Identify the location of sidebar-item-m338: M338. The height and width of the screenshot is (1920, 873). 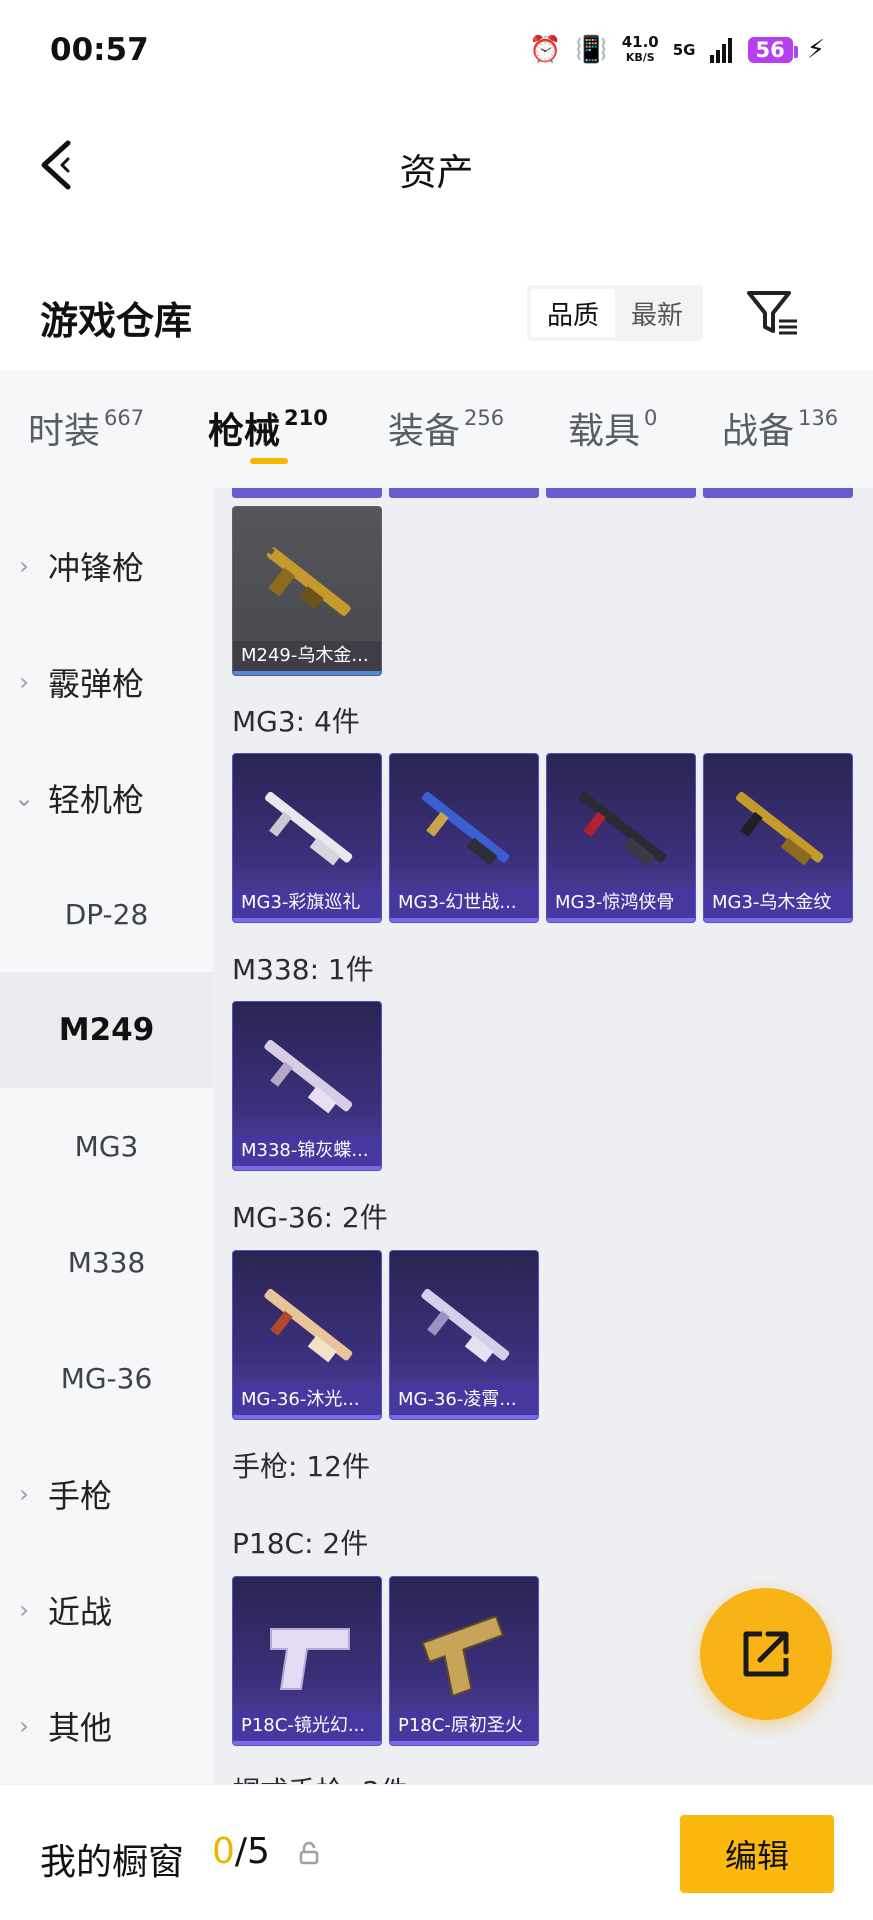
(106, 1262).